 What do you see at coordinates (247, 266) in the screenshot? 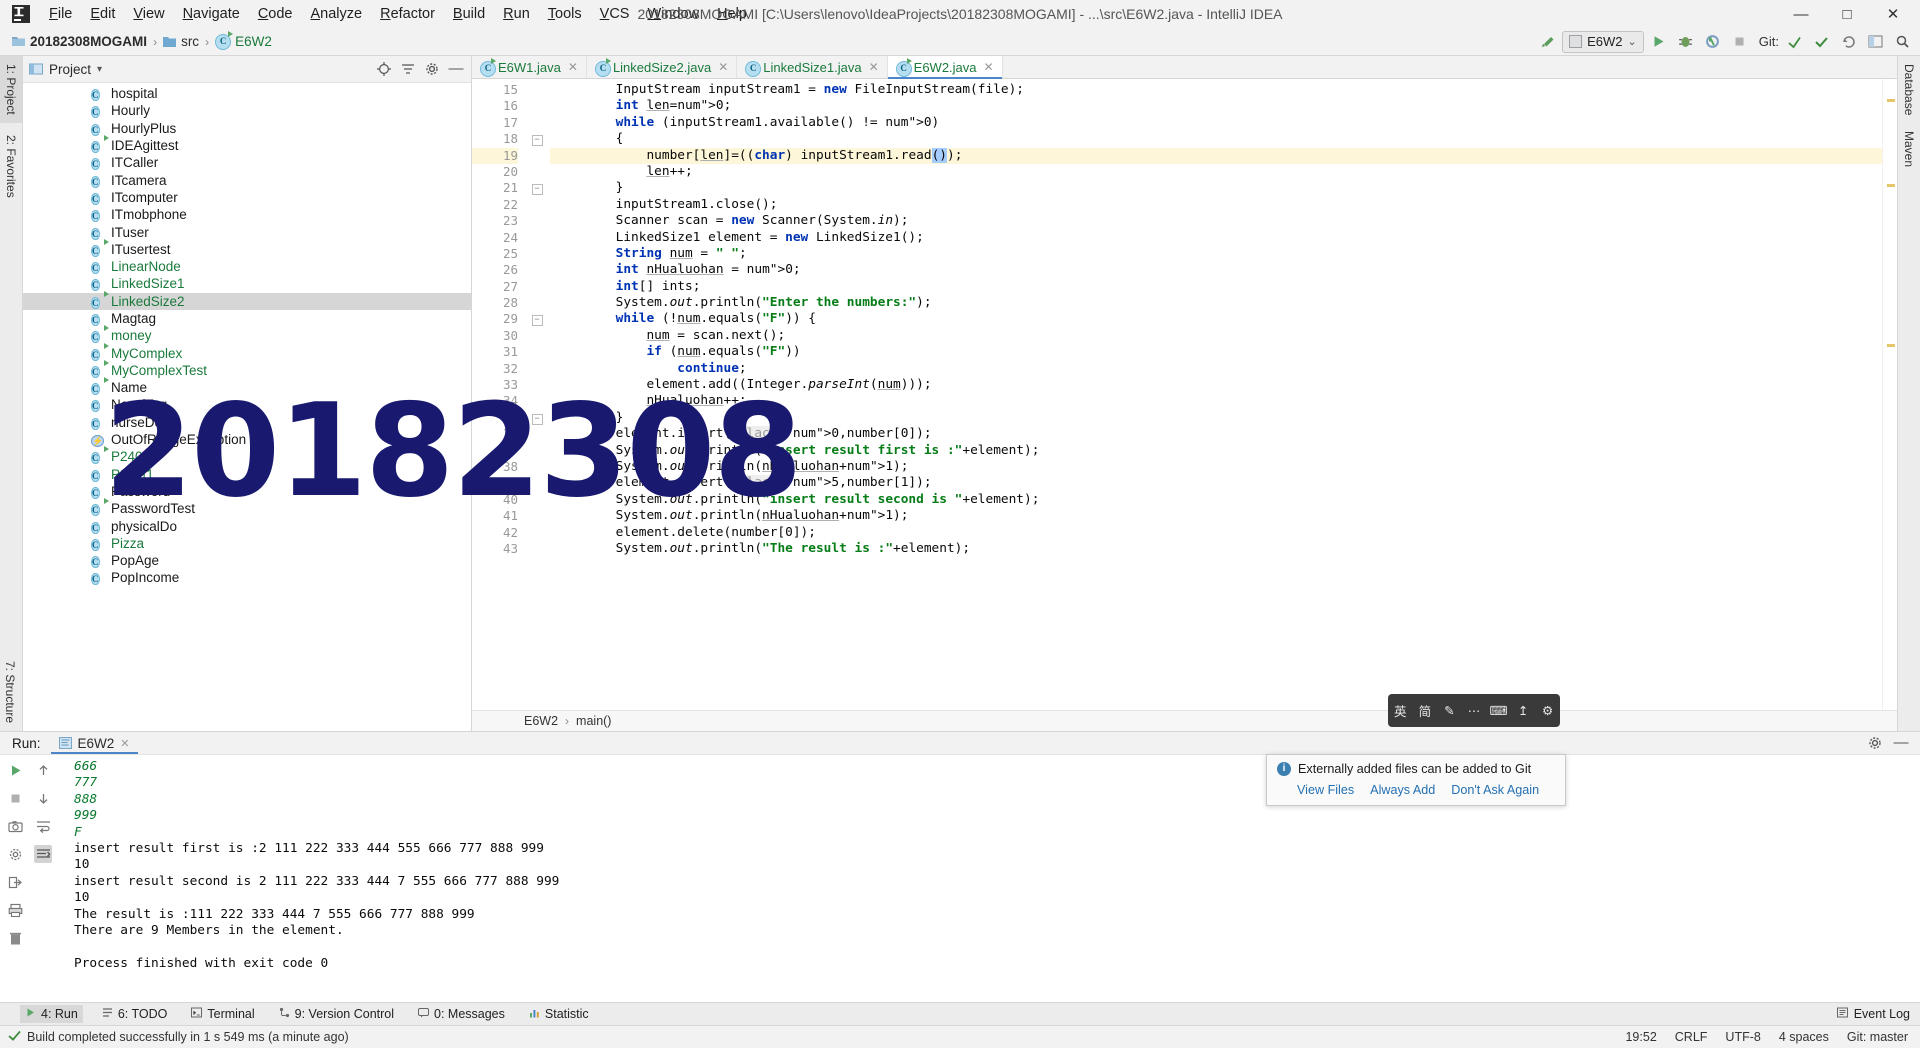
I see `tree-item-linearnode: C LinearNode` at bounding box center [247, 266].